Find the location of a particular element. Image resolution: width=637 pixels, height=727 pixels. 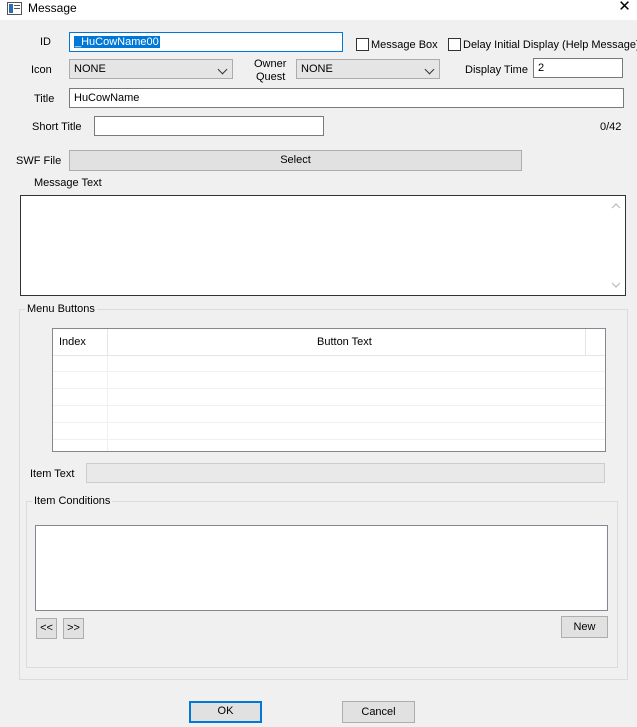

cancel-button: Cancel is located at coordinates (378, 712).